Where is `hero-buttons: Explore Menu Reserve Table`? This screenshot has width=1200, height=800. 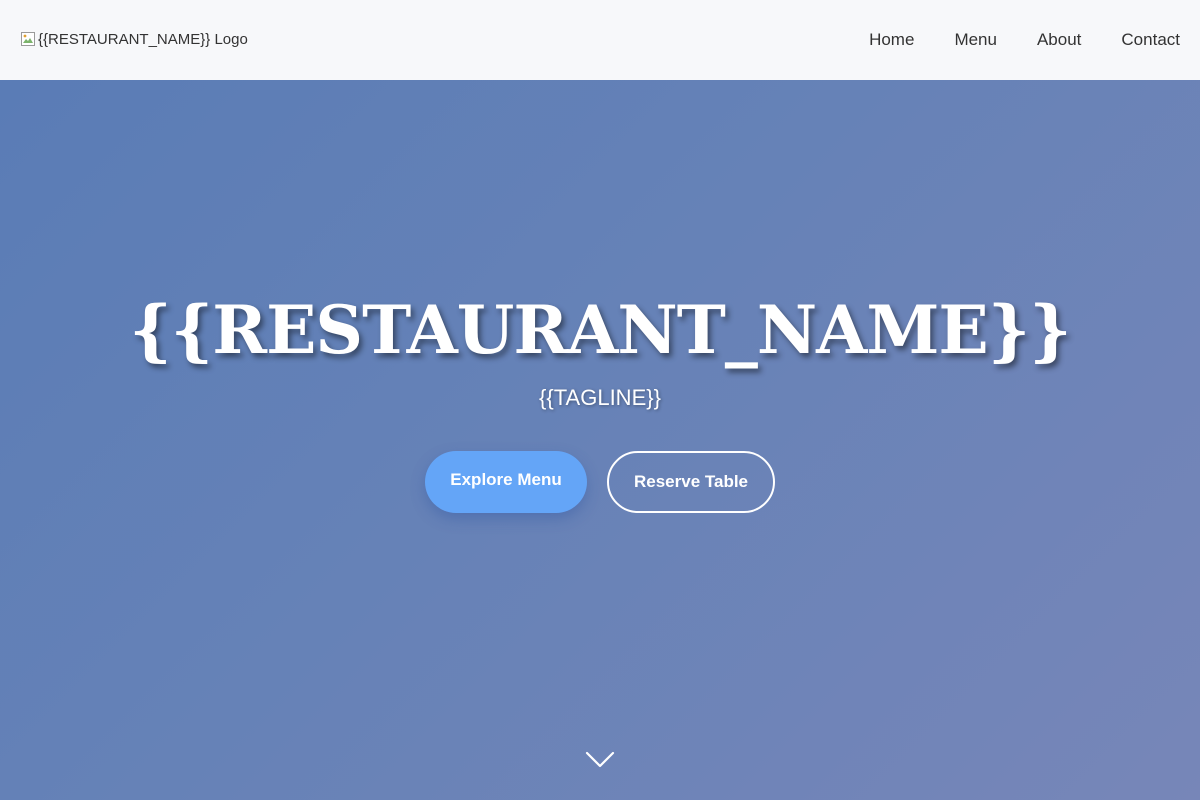
hero-buttons: Explore Menu Reserve Table is located at coordinates (600, 482).